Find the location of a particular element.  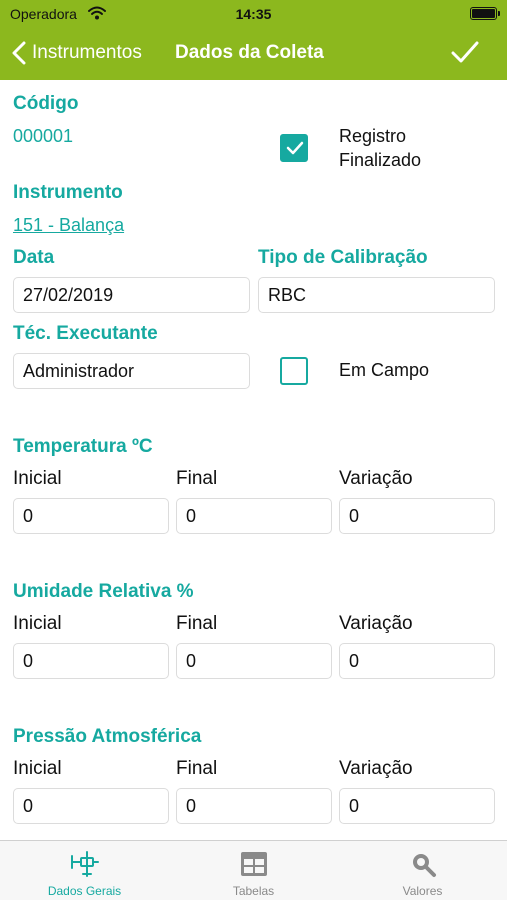

umidade-title: Umidade Relativa % is located at coordinates (103, 591).